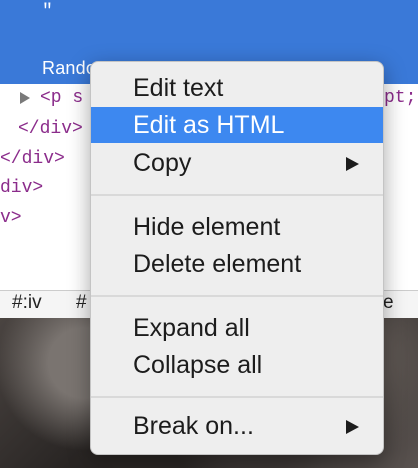 This screenshot has height=468, width=418. What do you see at coordinates (178, 88) in the screenshot?
I see `menu-item-label: Edit text` at bounding box center [178, 88].